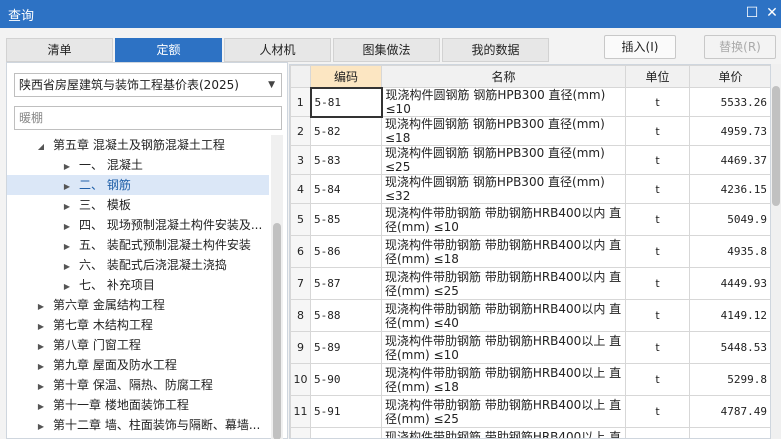 This screenshot has height=439, width=781. What do you see at coordinates (300, 411) in the screenshot?
I see `row-index: 11` at bounding box center [300, 411].